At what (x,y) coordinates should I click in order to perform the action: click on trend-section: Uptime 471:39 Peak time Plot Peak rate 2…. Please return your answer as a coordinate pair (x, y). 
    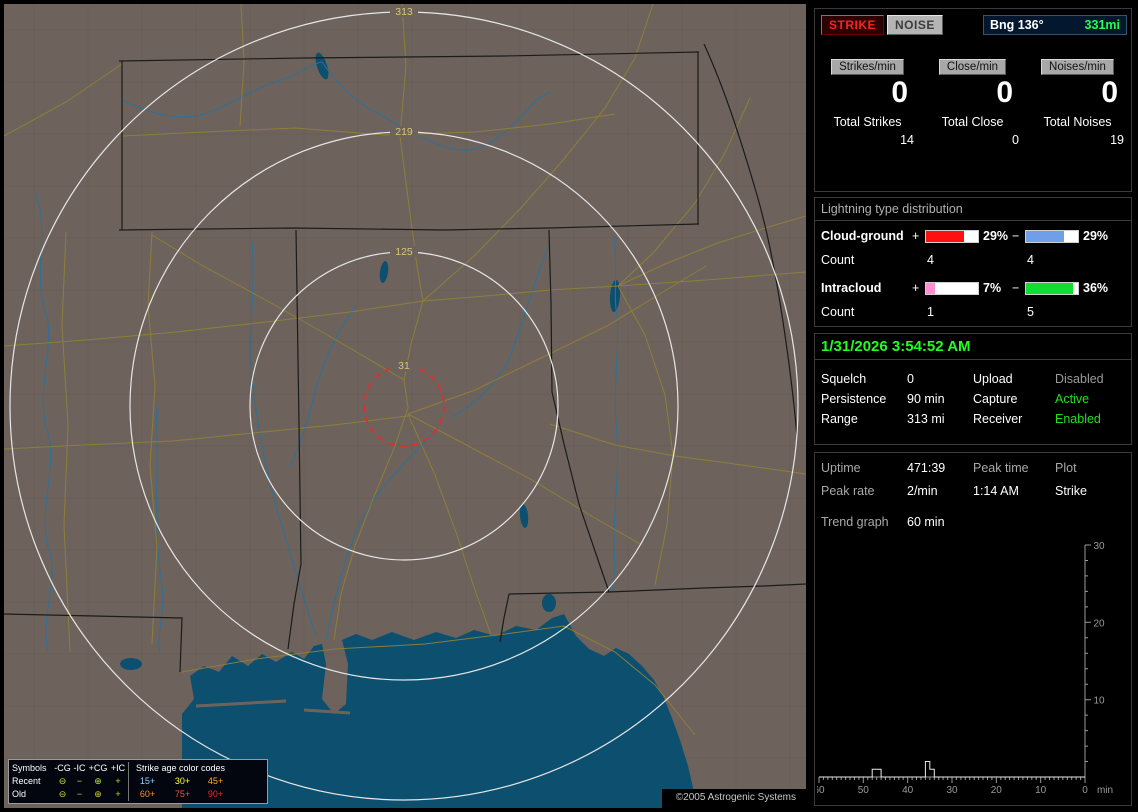
    Looking at the image, I should click on (973, 629).